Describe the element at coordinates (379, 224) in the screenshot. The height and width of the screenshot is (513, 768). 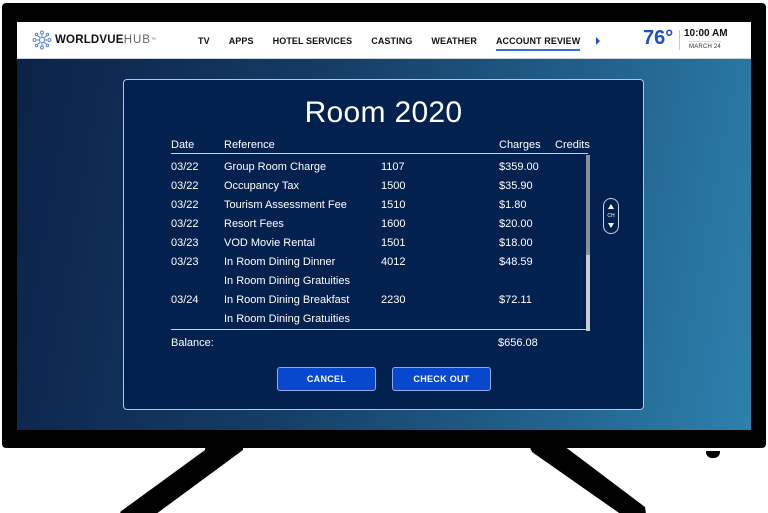
I see `table-row: 03/22 Resort Fees 1600 $20.00` at that location.